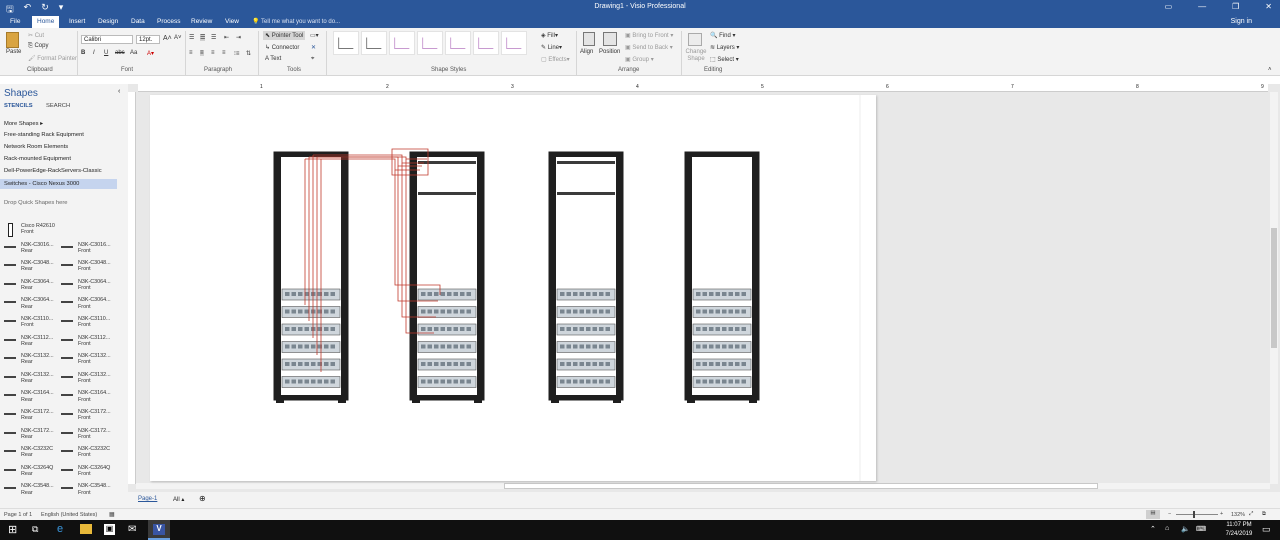 The image size is (1280, 540). What do you see at coordinates (15, 21) in the screenshot?
I see `tab-file: File` at bounding box center [15, 21].